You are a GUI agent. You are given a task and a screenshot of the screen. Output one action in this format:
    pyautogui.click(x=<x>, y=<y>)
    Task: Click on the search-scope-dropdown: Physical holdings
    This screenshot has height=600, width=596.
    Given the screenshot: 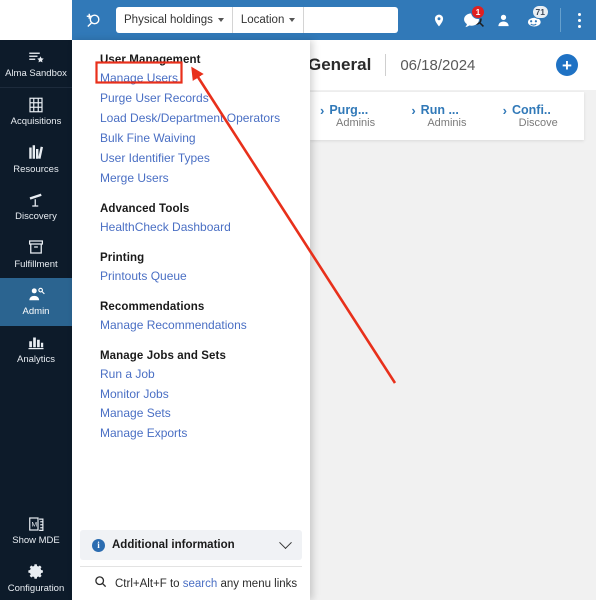 What is the action you would take?
    pyautogui.click(x=174, y=20)
    